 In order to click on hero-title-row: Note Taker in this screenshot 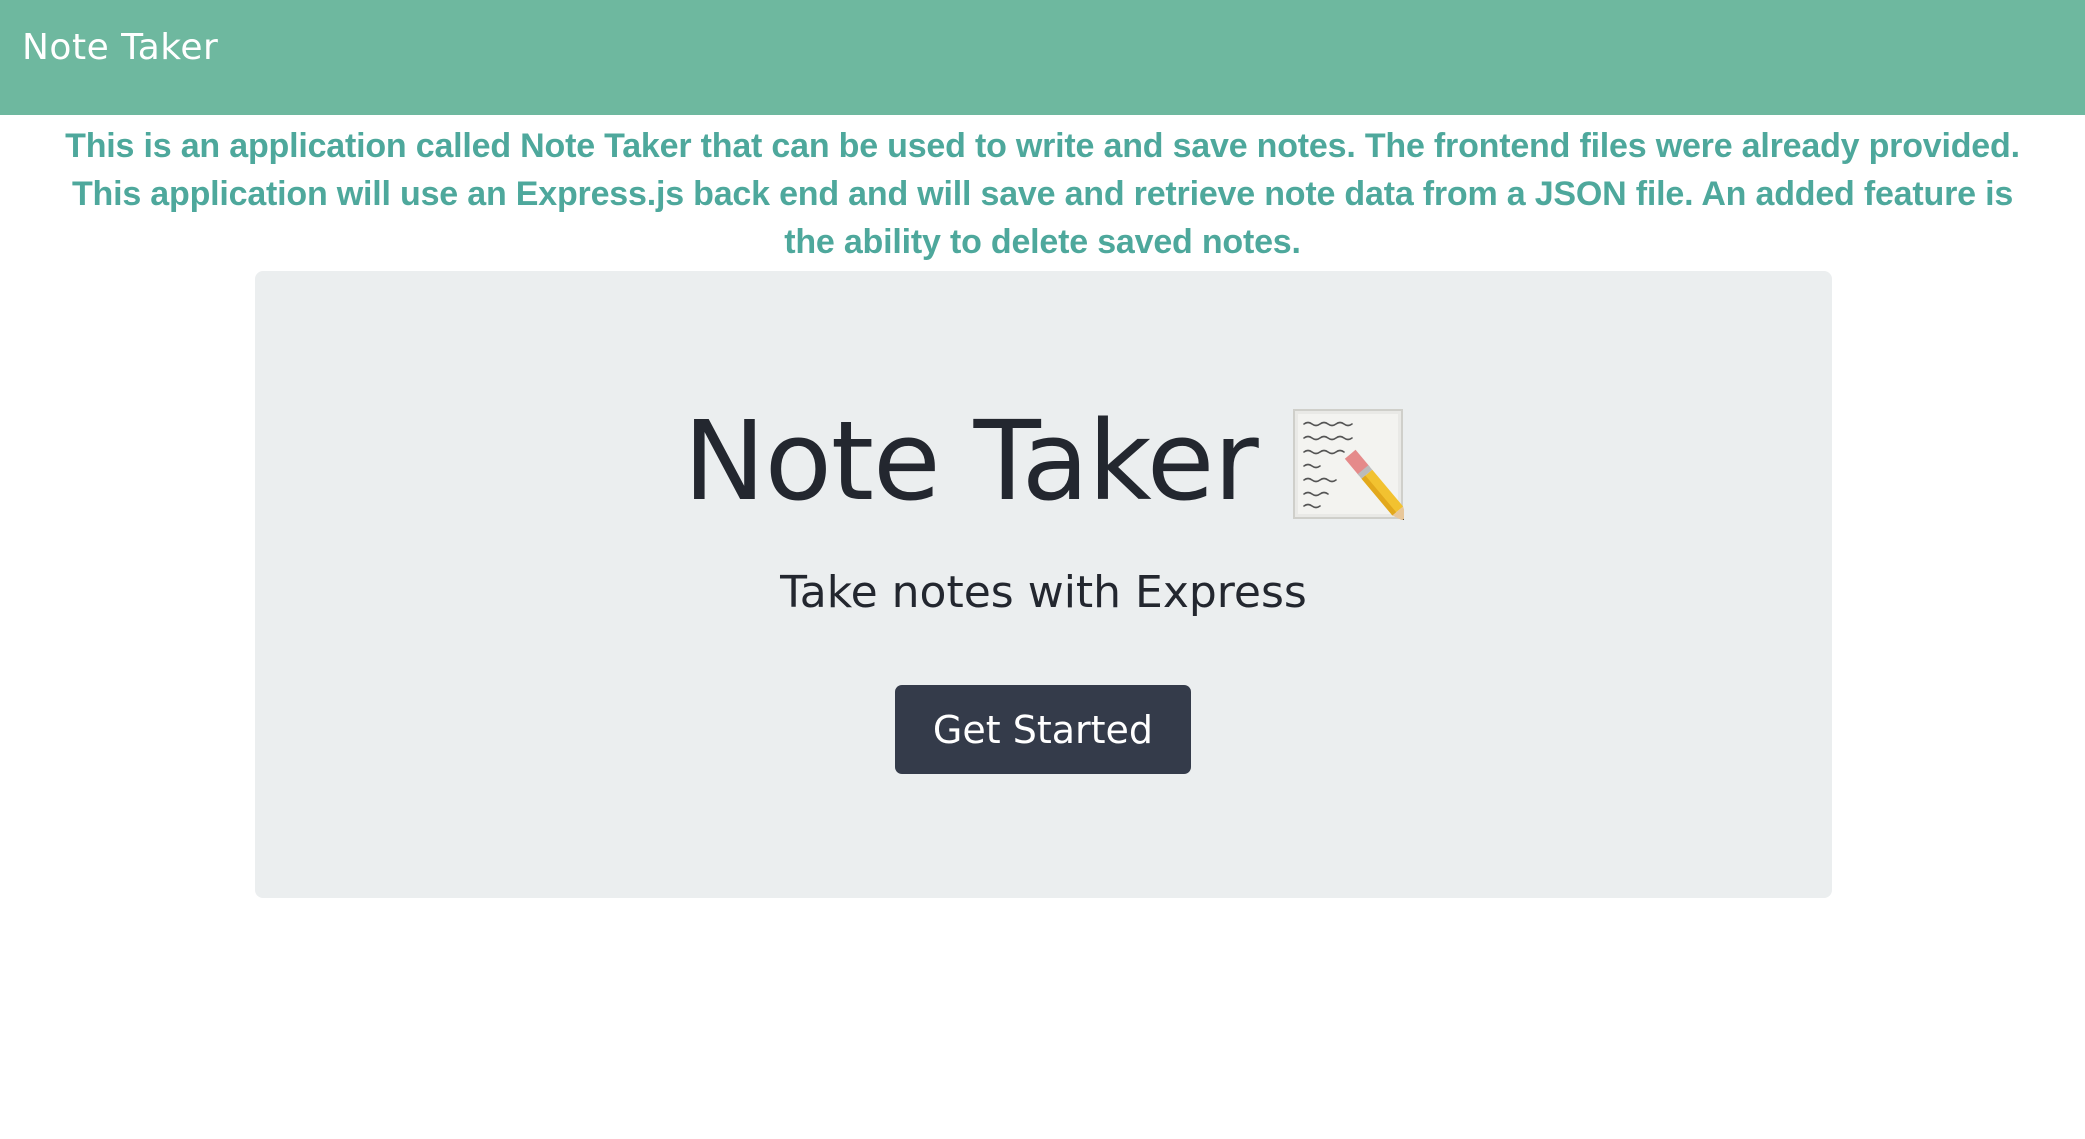, I will do `click(1043, 461)`.